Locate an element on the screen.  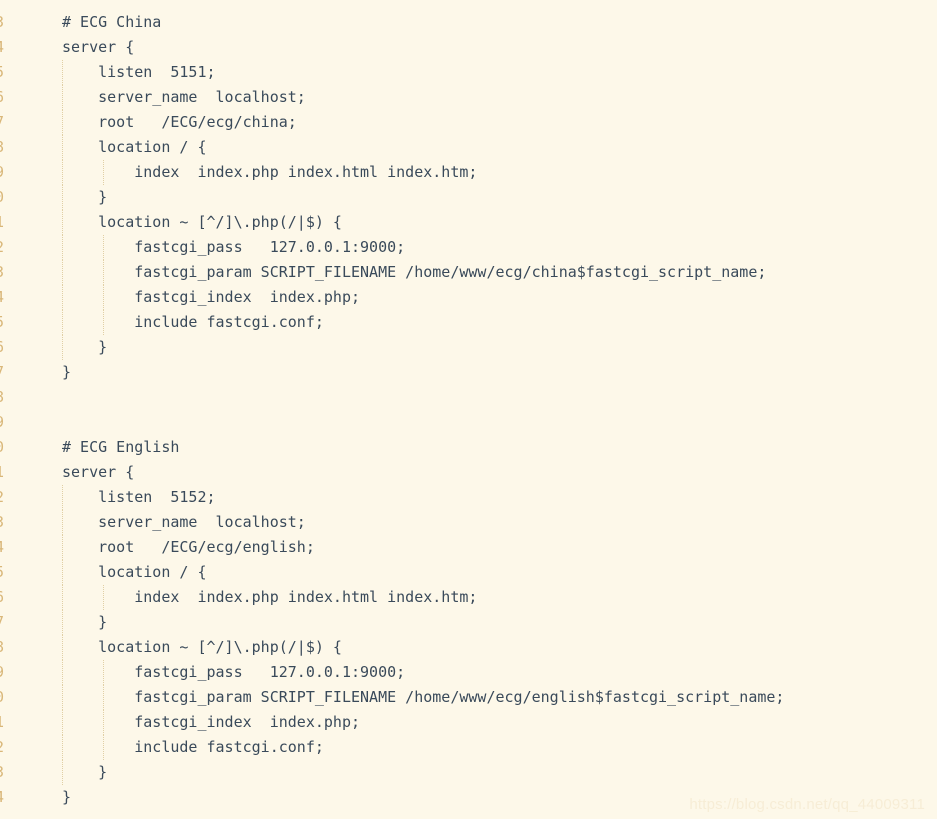
code-line: # ECG China is located at coordinates (468, 22).